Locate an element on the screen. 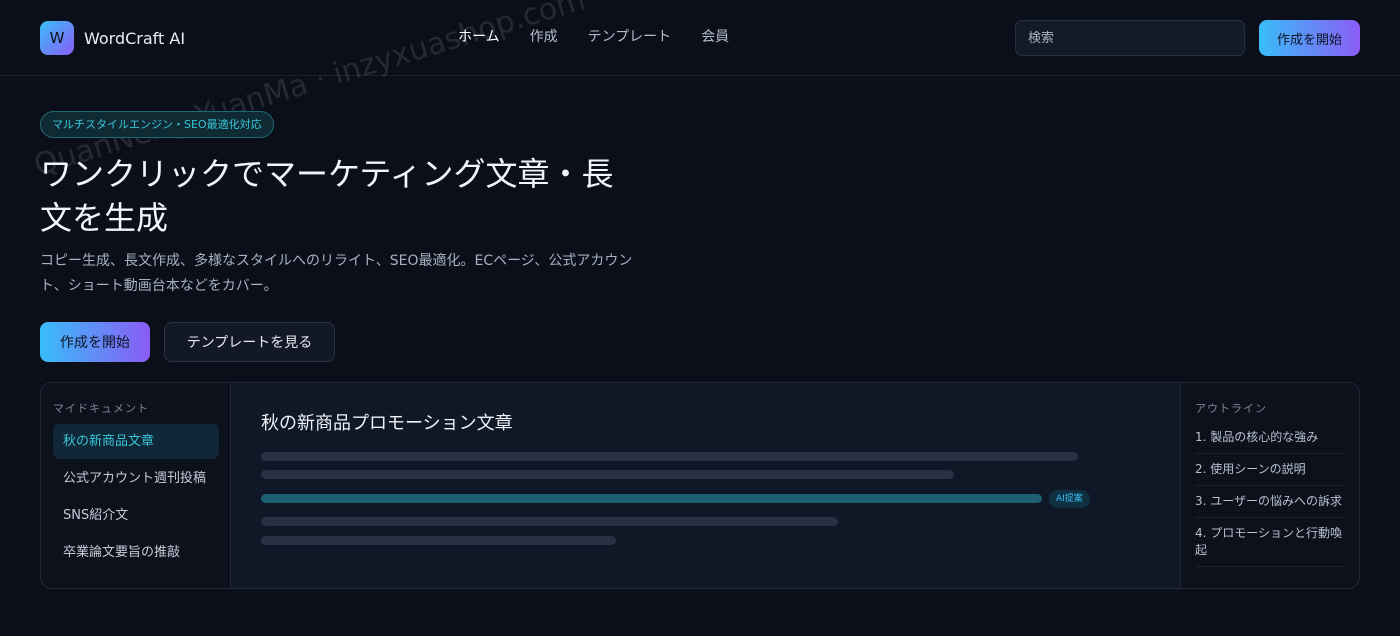 Image resolution: width=1400 pixels, height=636 pixels. ai-suggestion-tag: AI提案 is located at coordinates (1069, 499).